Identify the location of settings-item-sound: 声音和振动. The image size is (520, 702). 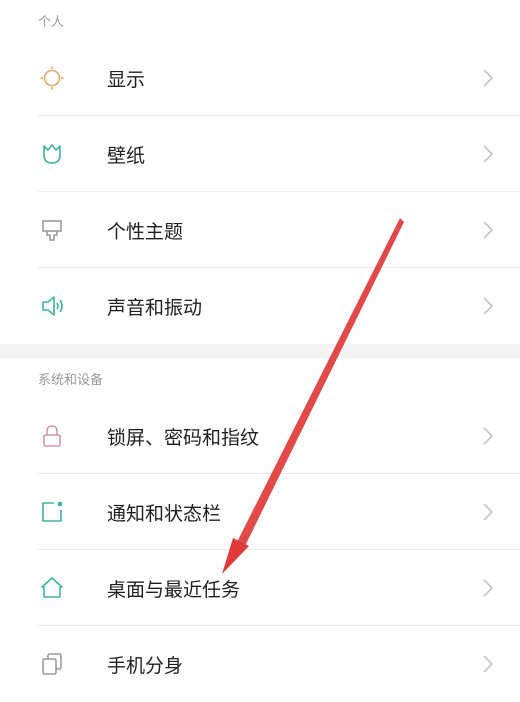
(260, 306).